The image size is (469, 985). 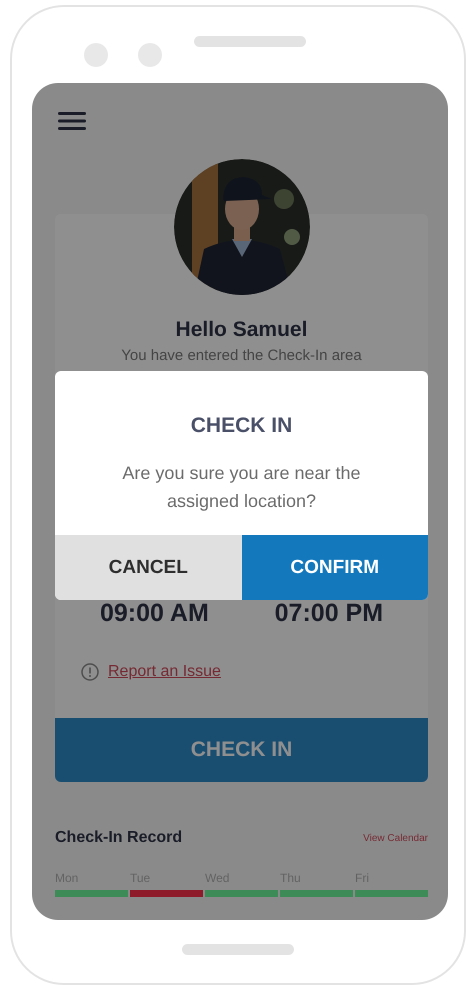 What do you see at coordinates (335, 567) in the screenshot?
I see `confirm-button: CONFIRM` at bounding box center [335, 567].